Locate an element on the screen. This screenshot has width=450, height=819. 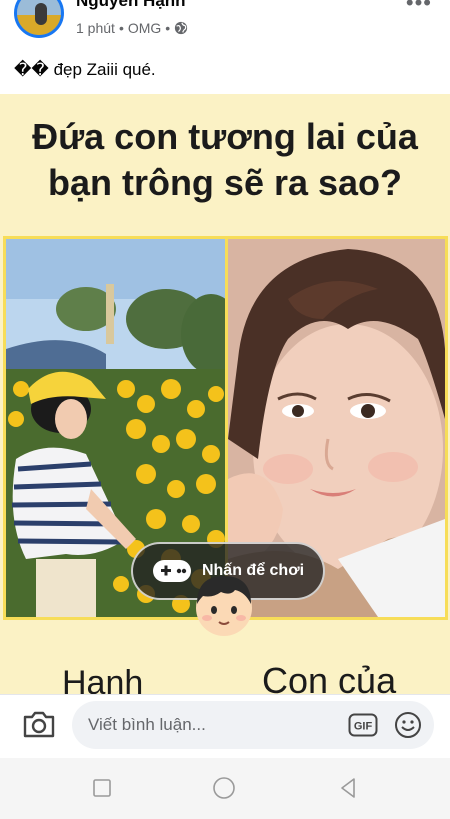
circle-nav-icon is located at coordinates (224, 788).